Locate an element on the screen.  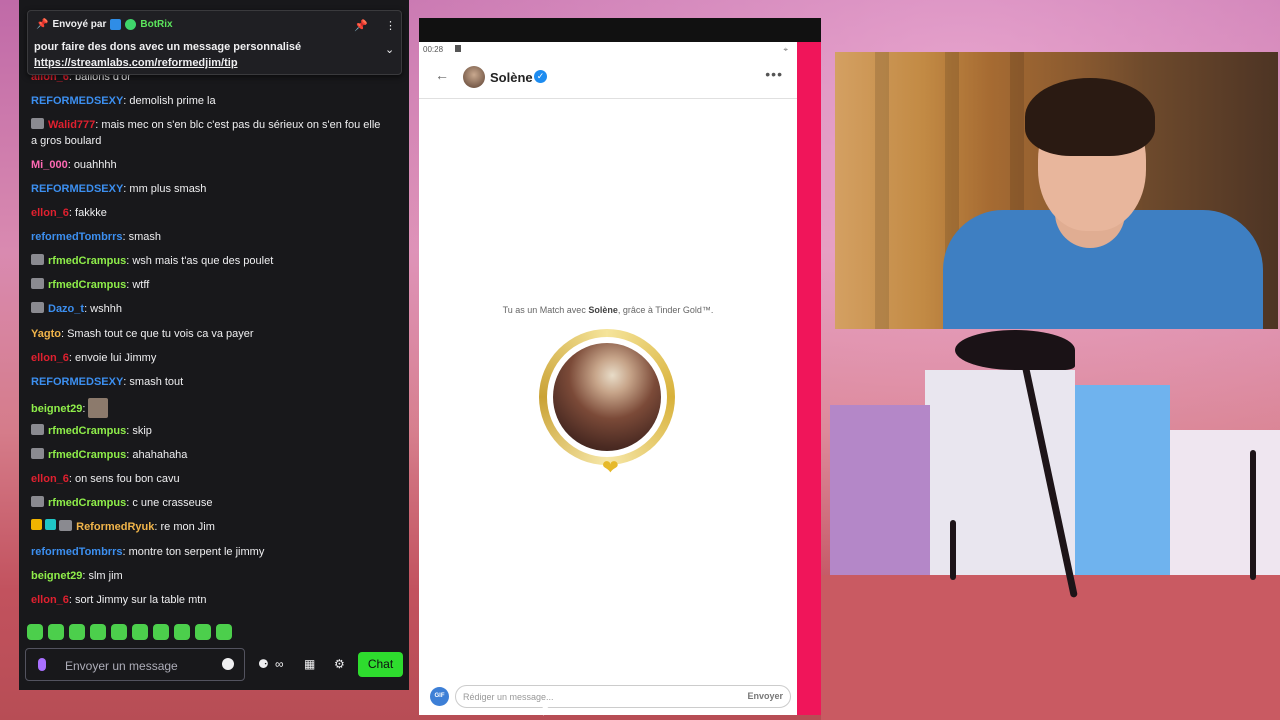
match-notice-suffix: , grâce à Tinder Gold™. is located at coordinates (665, 310).